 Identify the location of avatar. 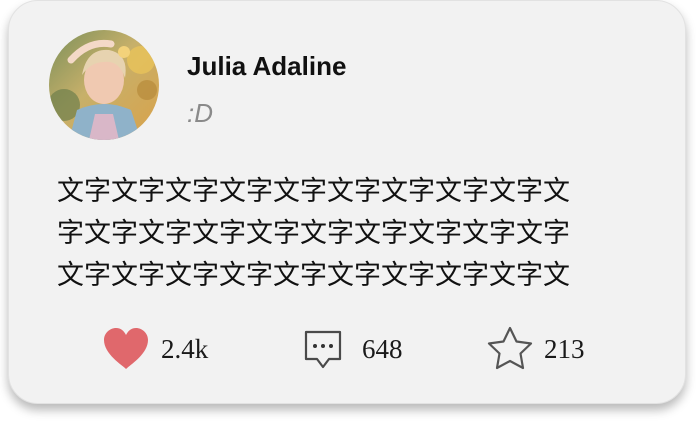
(104, 85).